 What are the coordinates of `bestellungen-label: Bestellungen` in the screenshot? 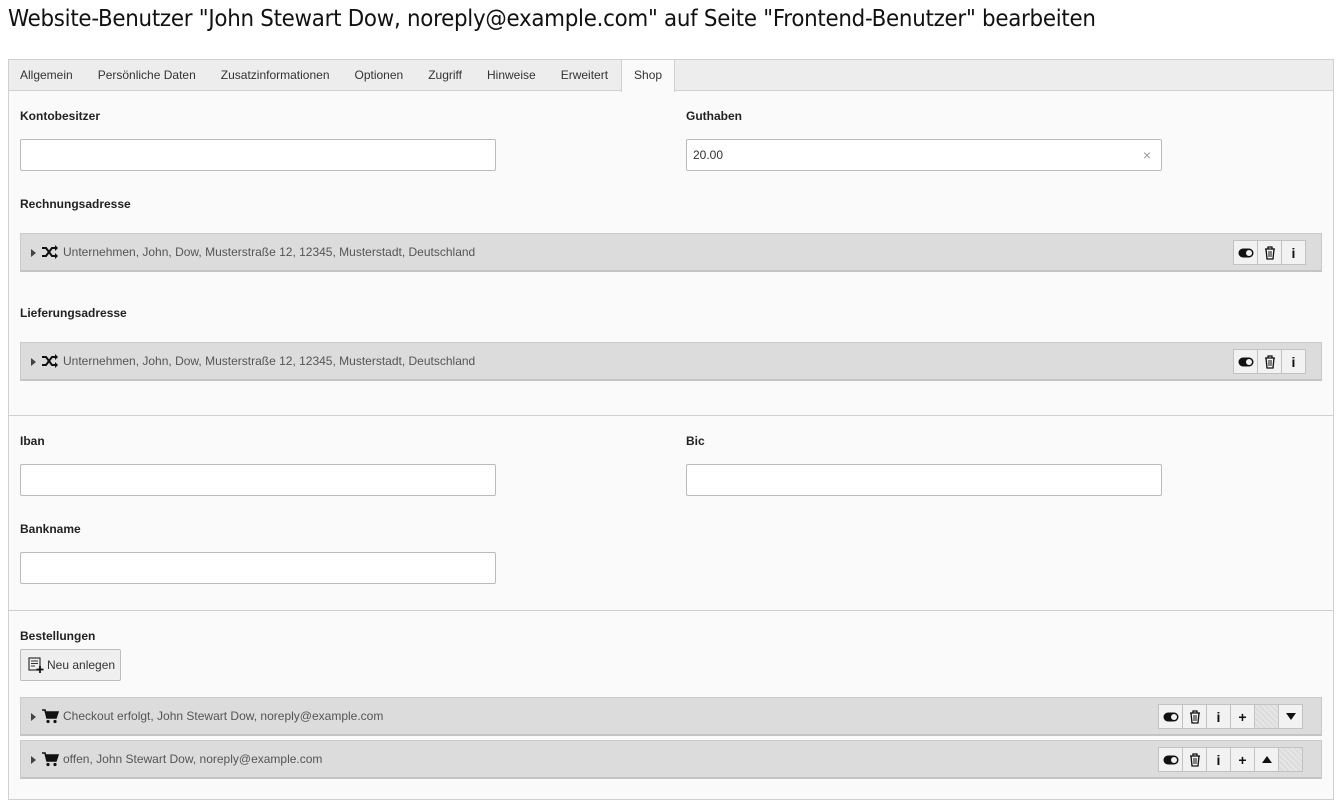 It's located at (58, 636).